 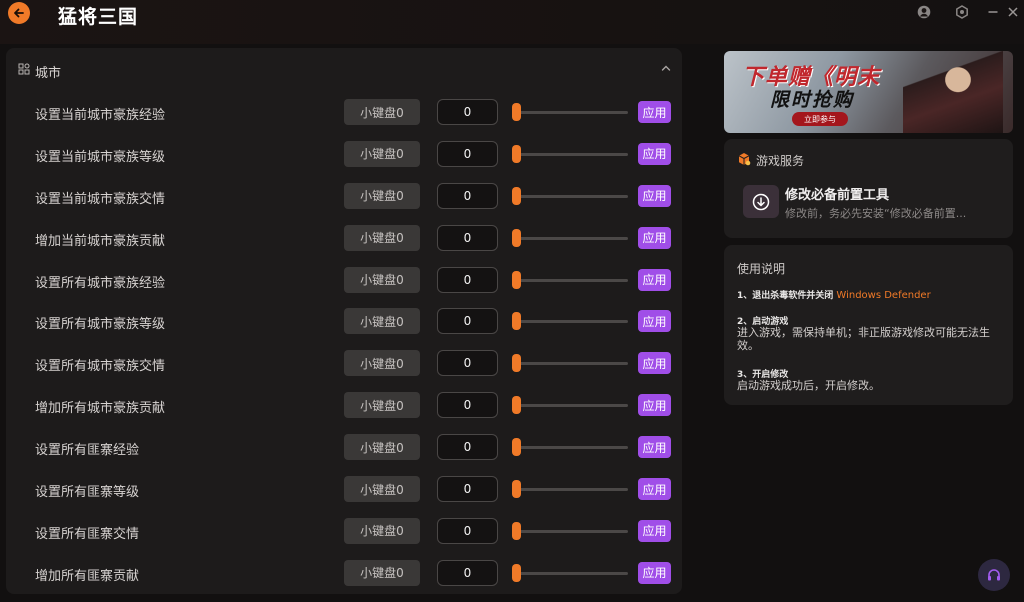 I want to click on cheat-row: 设置所有城市豪族等级 小键盘0 0 应用, so click(x=344, y=322).